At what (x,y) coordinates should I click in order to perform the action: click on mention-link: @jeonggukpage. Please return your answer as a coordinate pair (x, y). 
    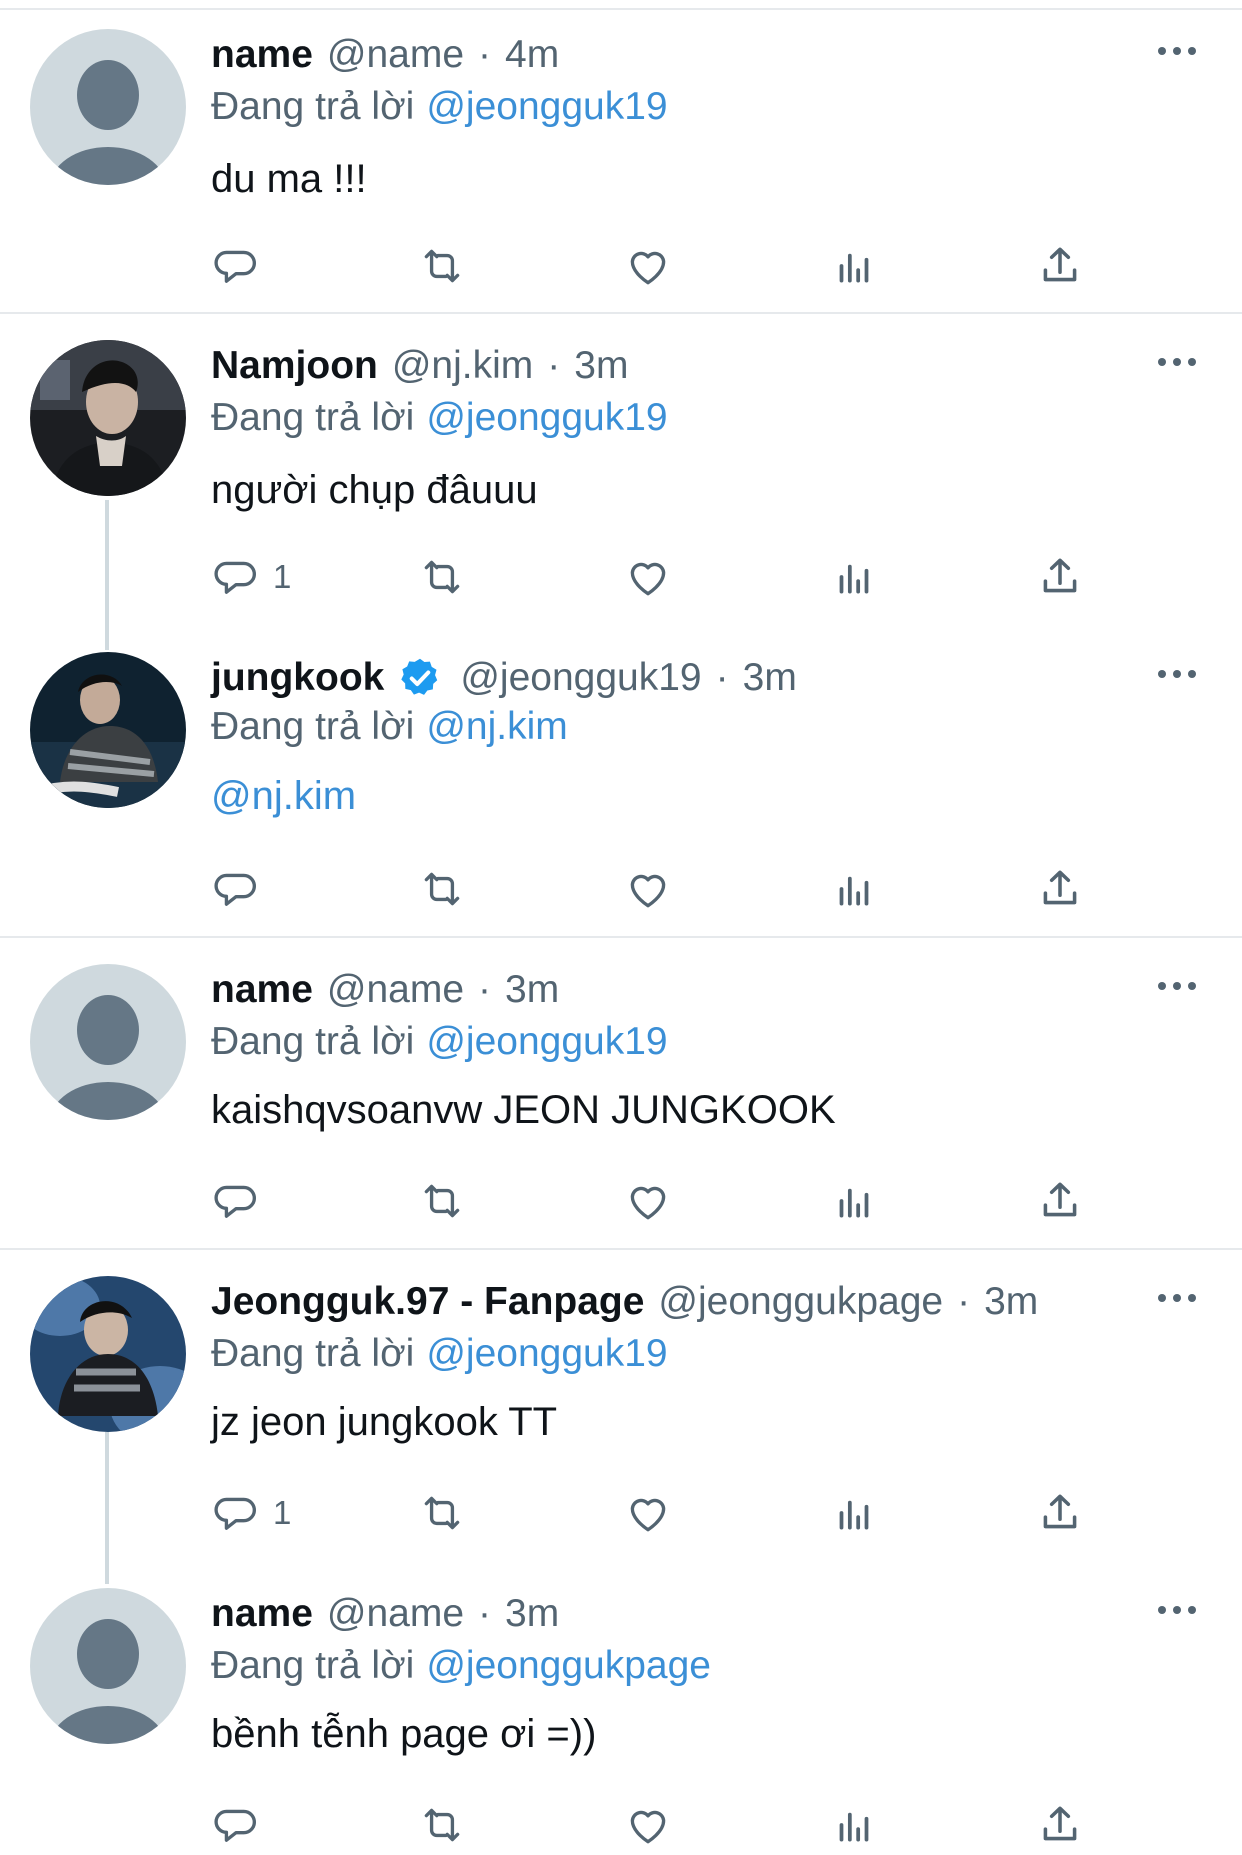
    Looking at the image, I should click on (568, 1665).